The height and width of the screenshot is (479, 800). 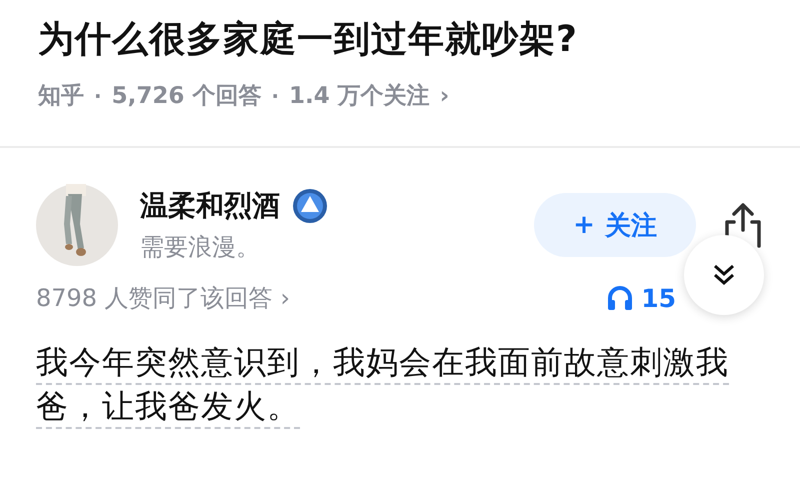 I want to click on chevron-icon: ›, so click(x=445, y=95).